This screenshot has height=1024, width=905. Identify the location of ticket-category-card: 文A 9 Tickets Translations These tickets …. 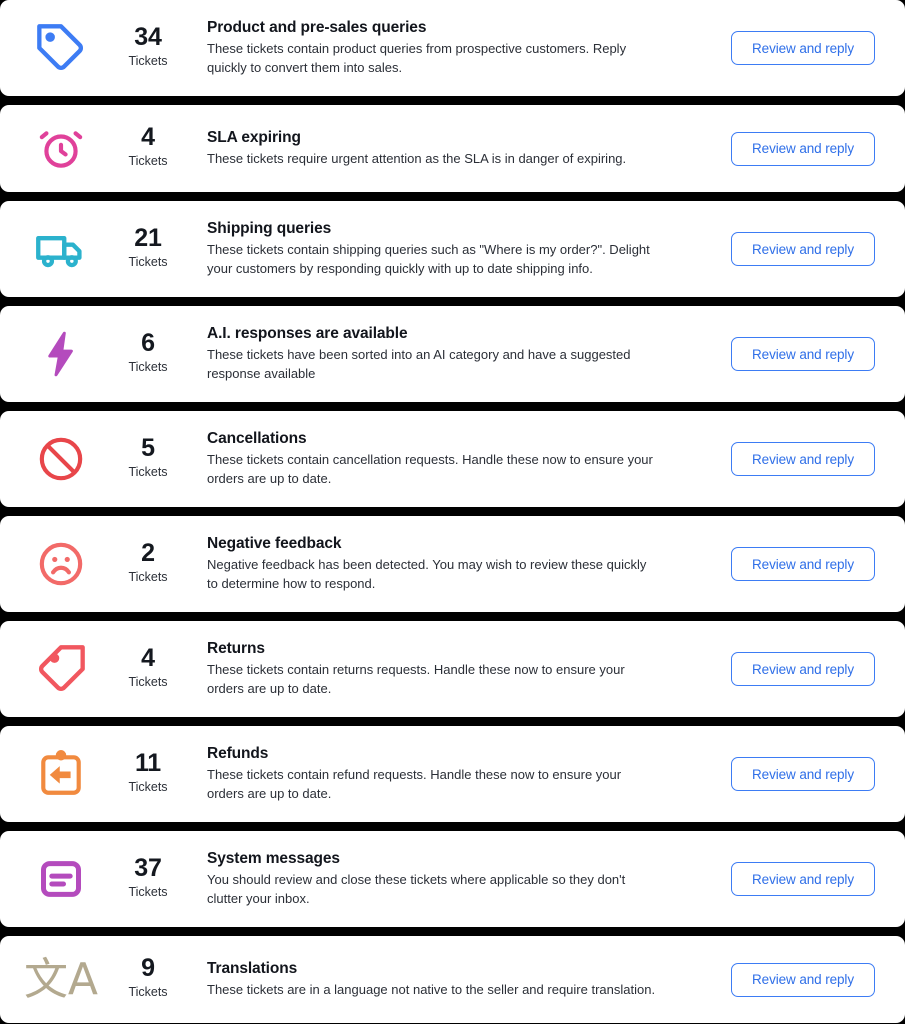
(452, 979).